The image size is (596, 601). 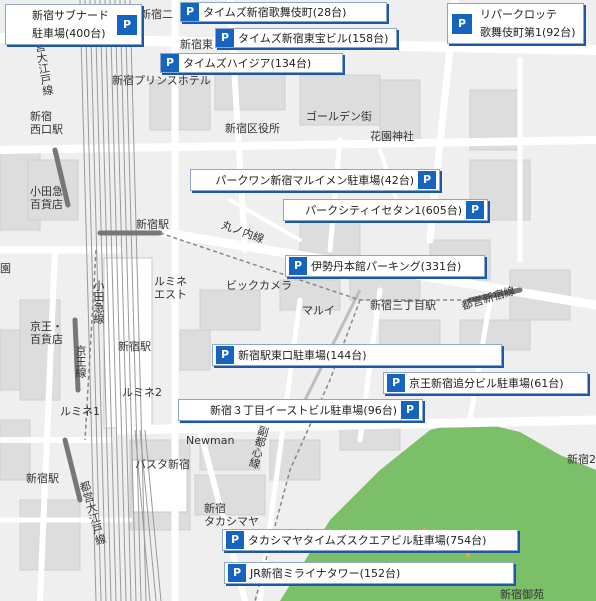 What do you see at coordinates (134, 346) in the screenshot?
I see `shinjuku-station-label-2: 新宿駅` at bounding box center [134, 346].